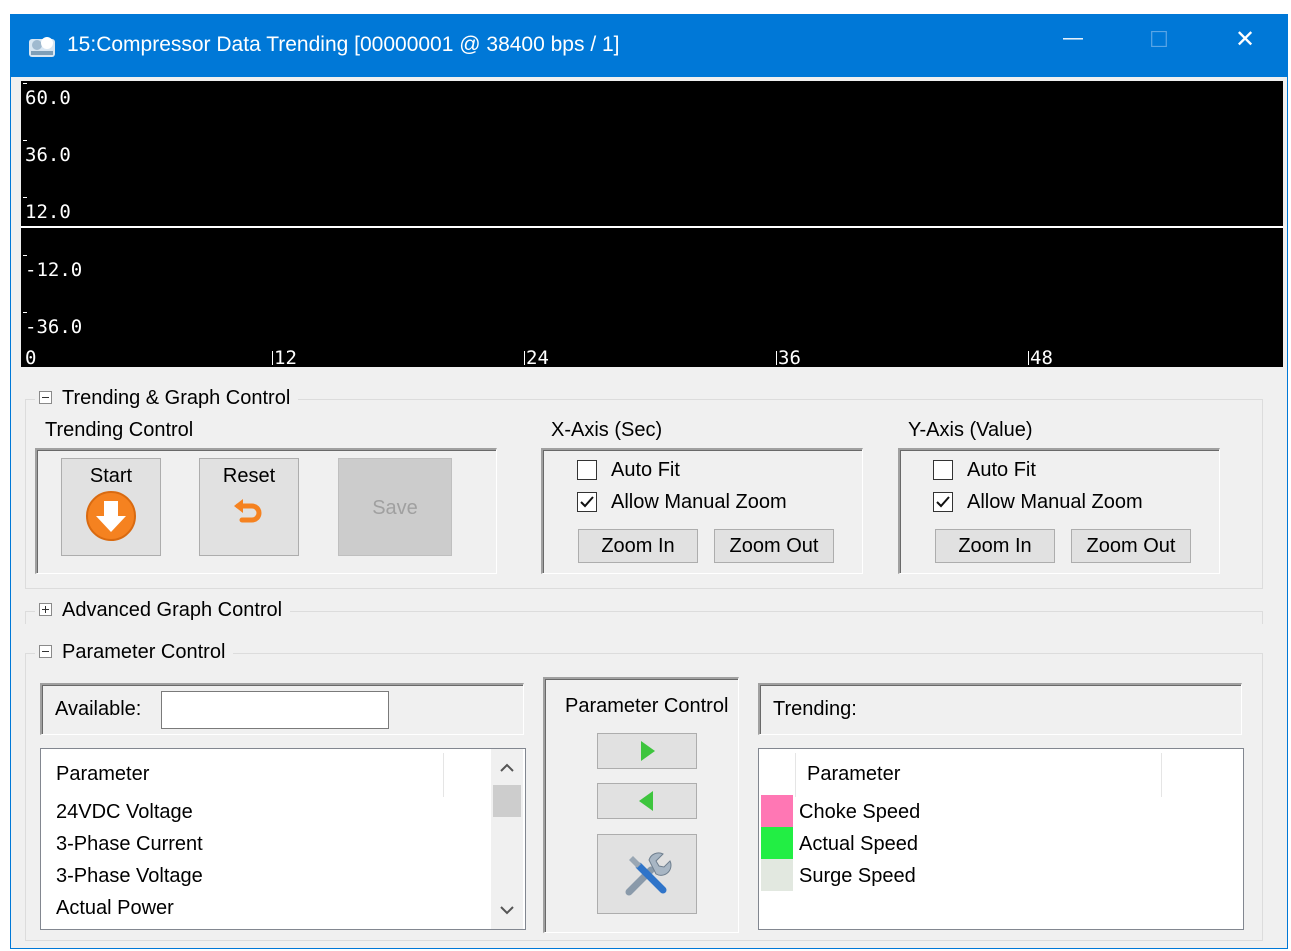 The image size is (1291, 951). Describe the element at coordinates (647, 706) in the screenshot. I see `parameter-control-label: Parameter Control` at that location.